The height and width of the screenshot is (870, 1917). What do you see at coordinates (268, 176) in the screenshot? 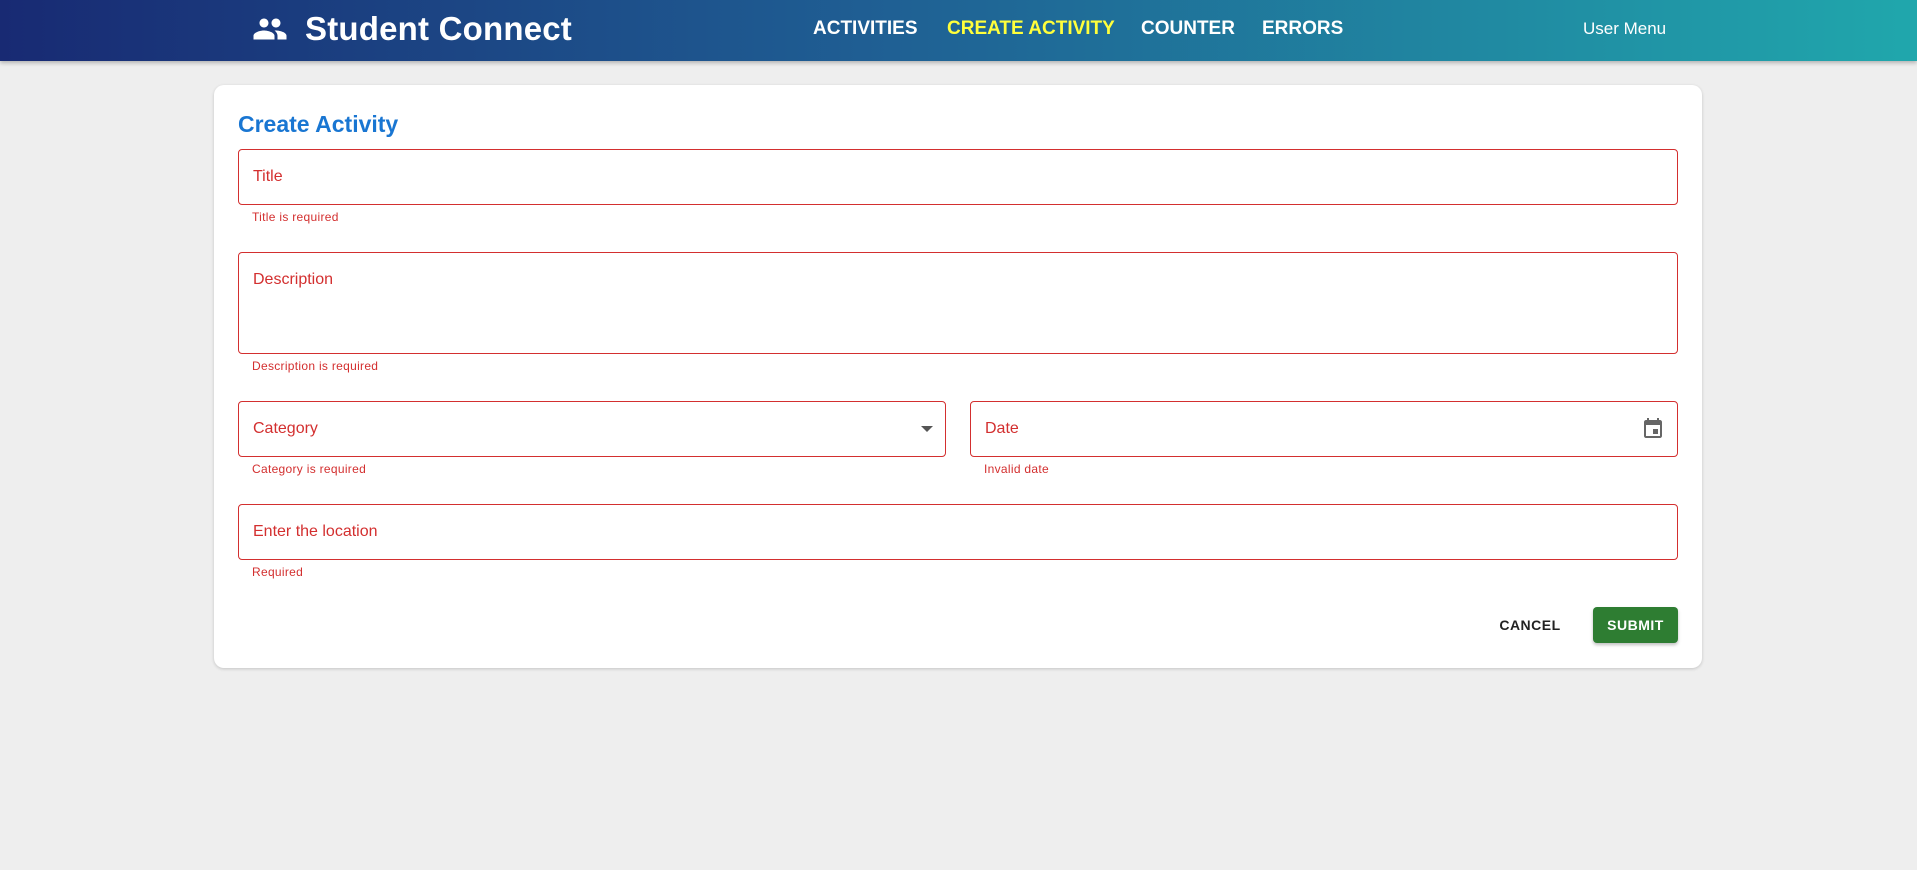
I see `title-field-label: Title` at bounding box center [268, 176].